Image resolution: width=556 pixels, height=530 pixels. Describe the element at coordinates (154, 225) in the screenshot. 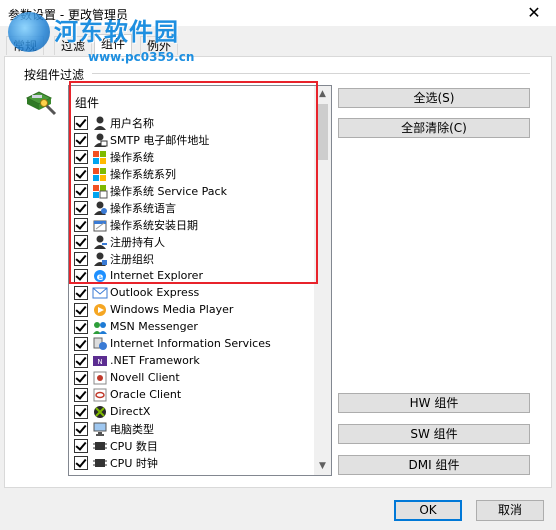

I see `item-label: 操作系统安装日期` at that location.